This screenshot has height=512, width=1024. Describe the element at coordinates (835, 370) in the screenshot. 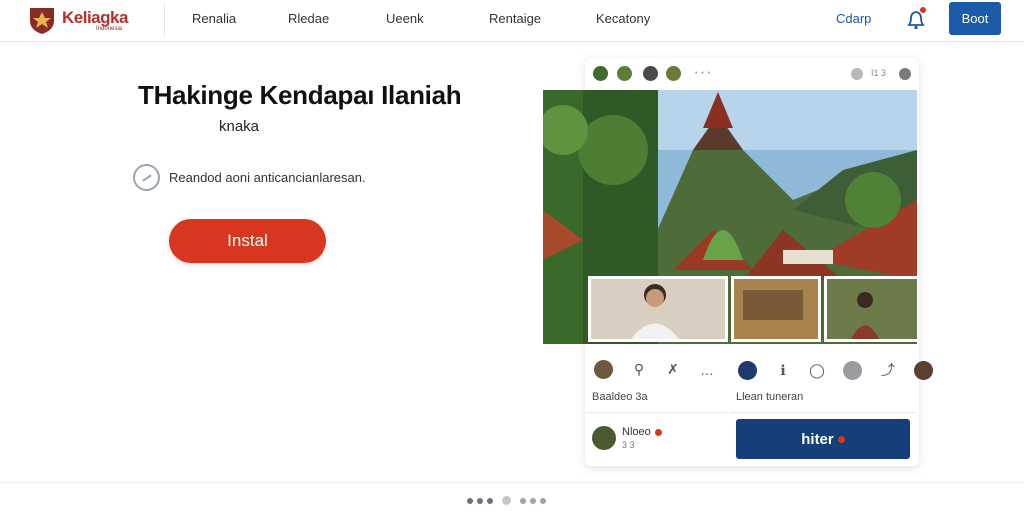

I see `post-actions: ℹ ◯ ⤴` at that location.